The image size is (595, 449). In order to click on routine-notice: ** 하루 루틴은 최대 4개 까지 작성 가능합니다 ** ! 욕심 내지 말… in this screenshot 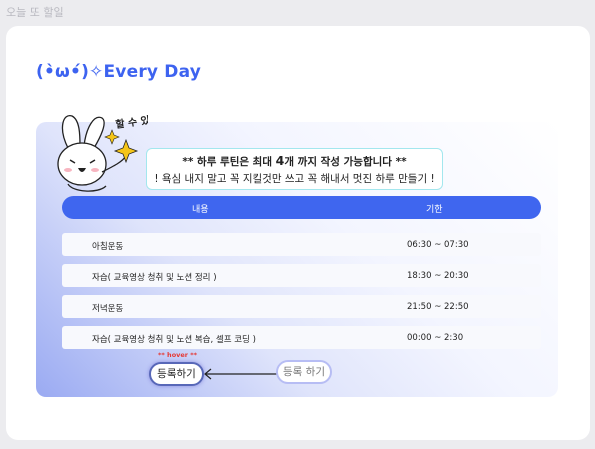, I will do `click(294, 169)`.